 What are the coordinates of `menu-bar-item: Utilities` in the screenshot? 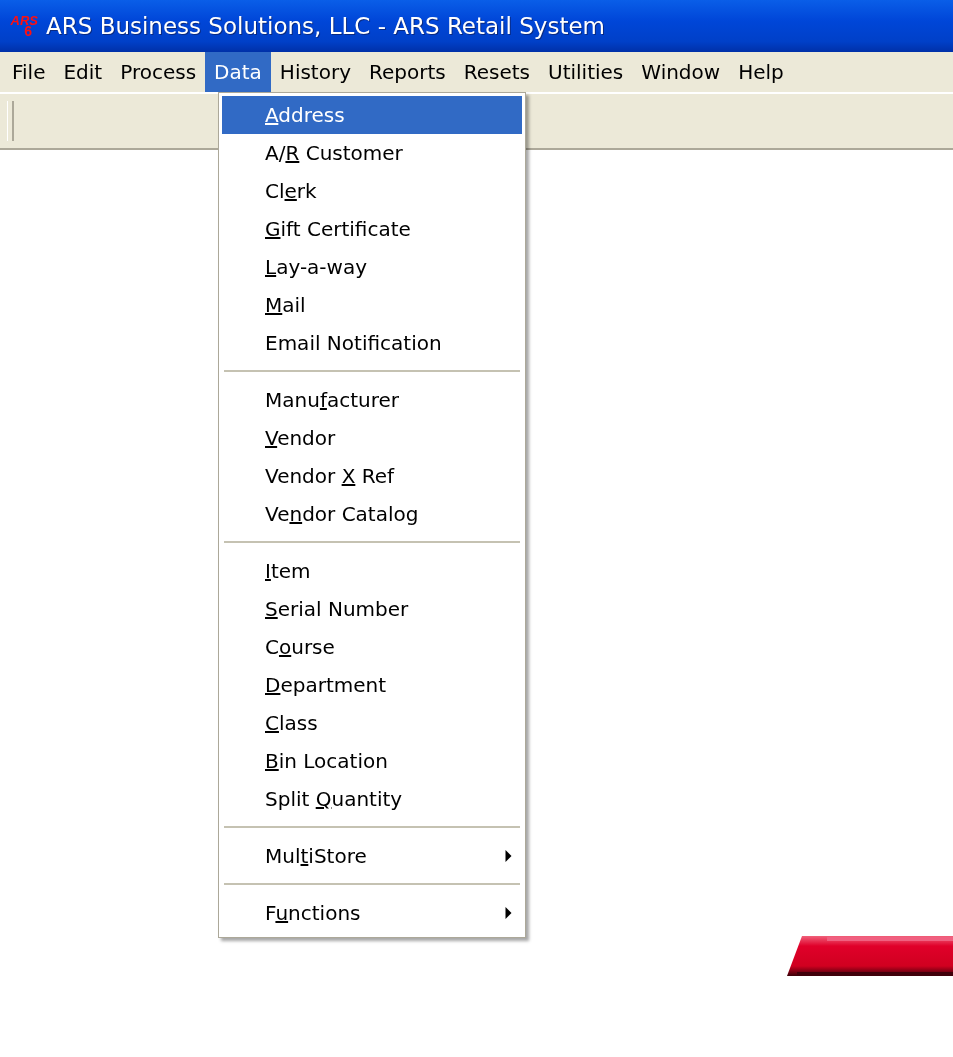 It's located at (586, 72).